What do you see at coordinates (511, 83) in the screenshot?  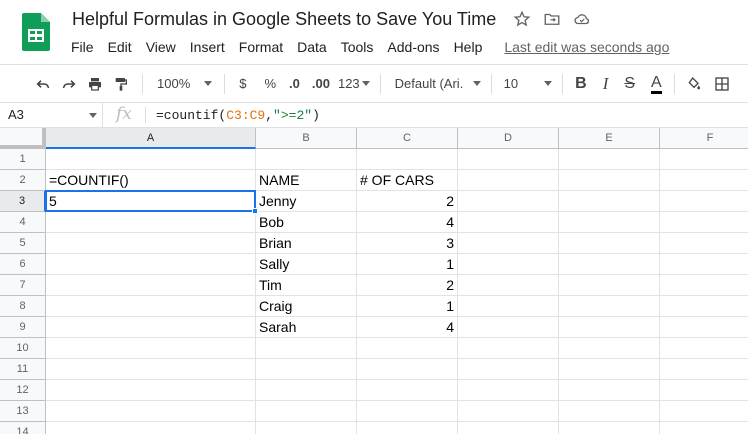 I see `font-size-select: 10` at bounding box center [511, 83].